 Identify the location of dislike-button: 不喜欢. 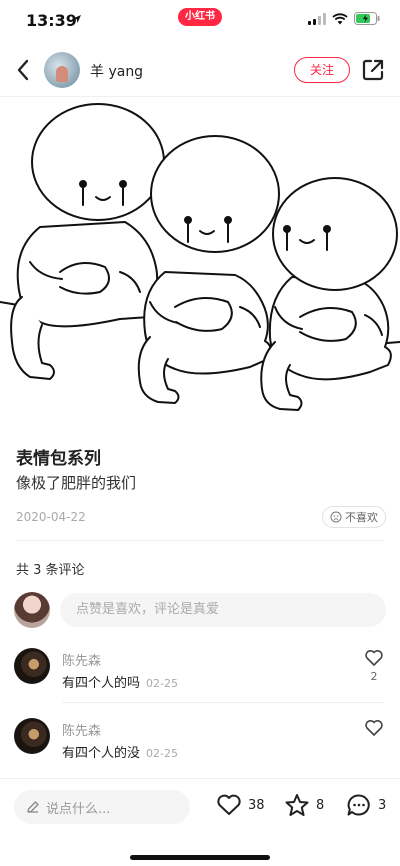
(354, 517).